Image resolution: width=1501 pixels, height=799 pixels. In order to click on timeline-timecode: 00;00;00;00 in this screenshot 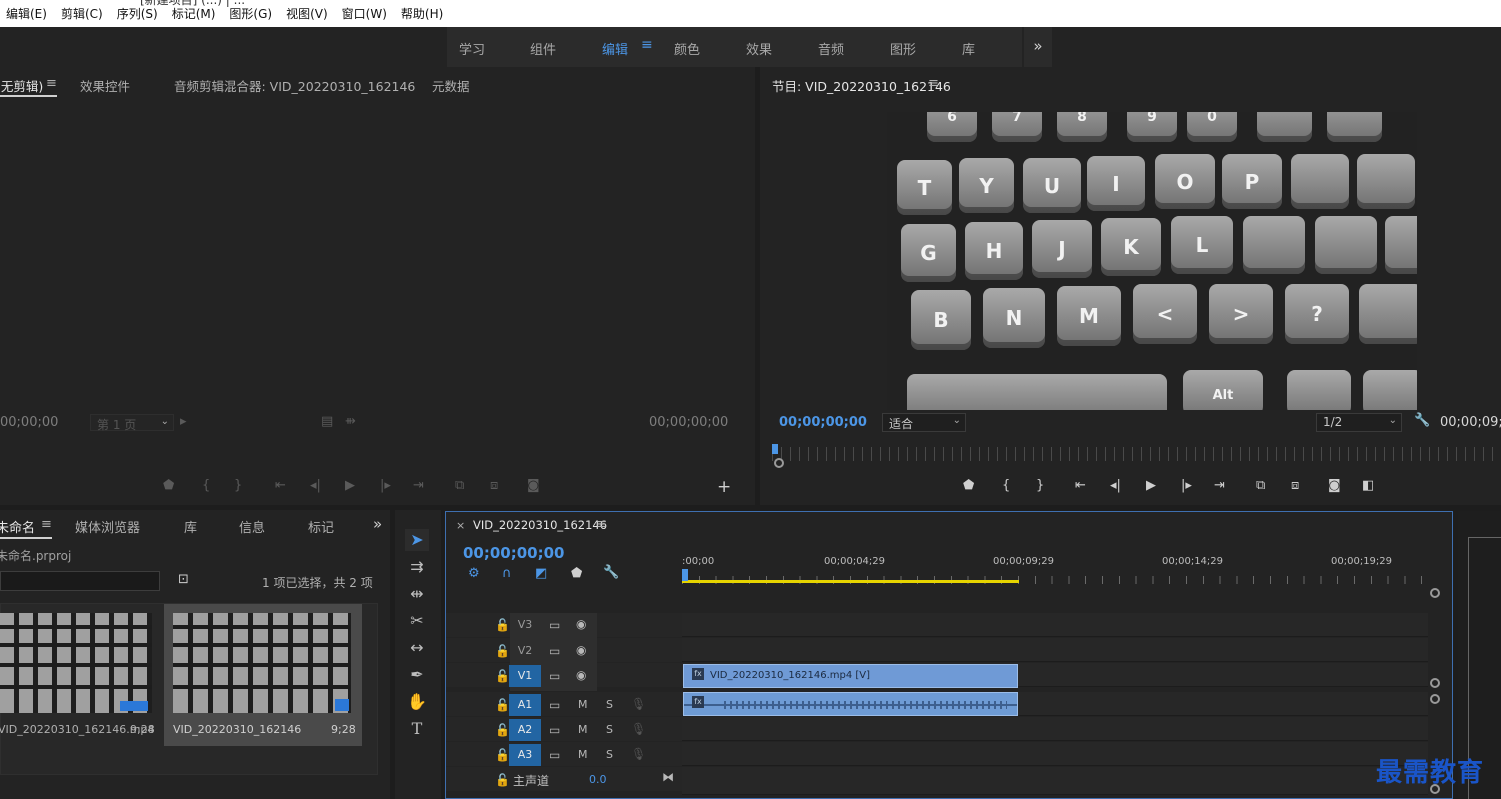, I will do `click(514, 553)`.